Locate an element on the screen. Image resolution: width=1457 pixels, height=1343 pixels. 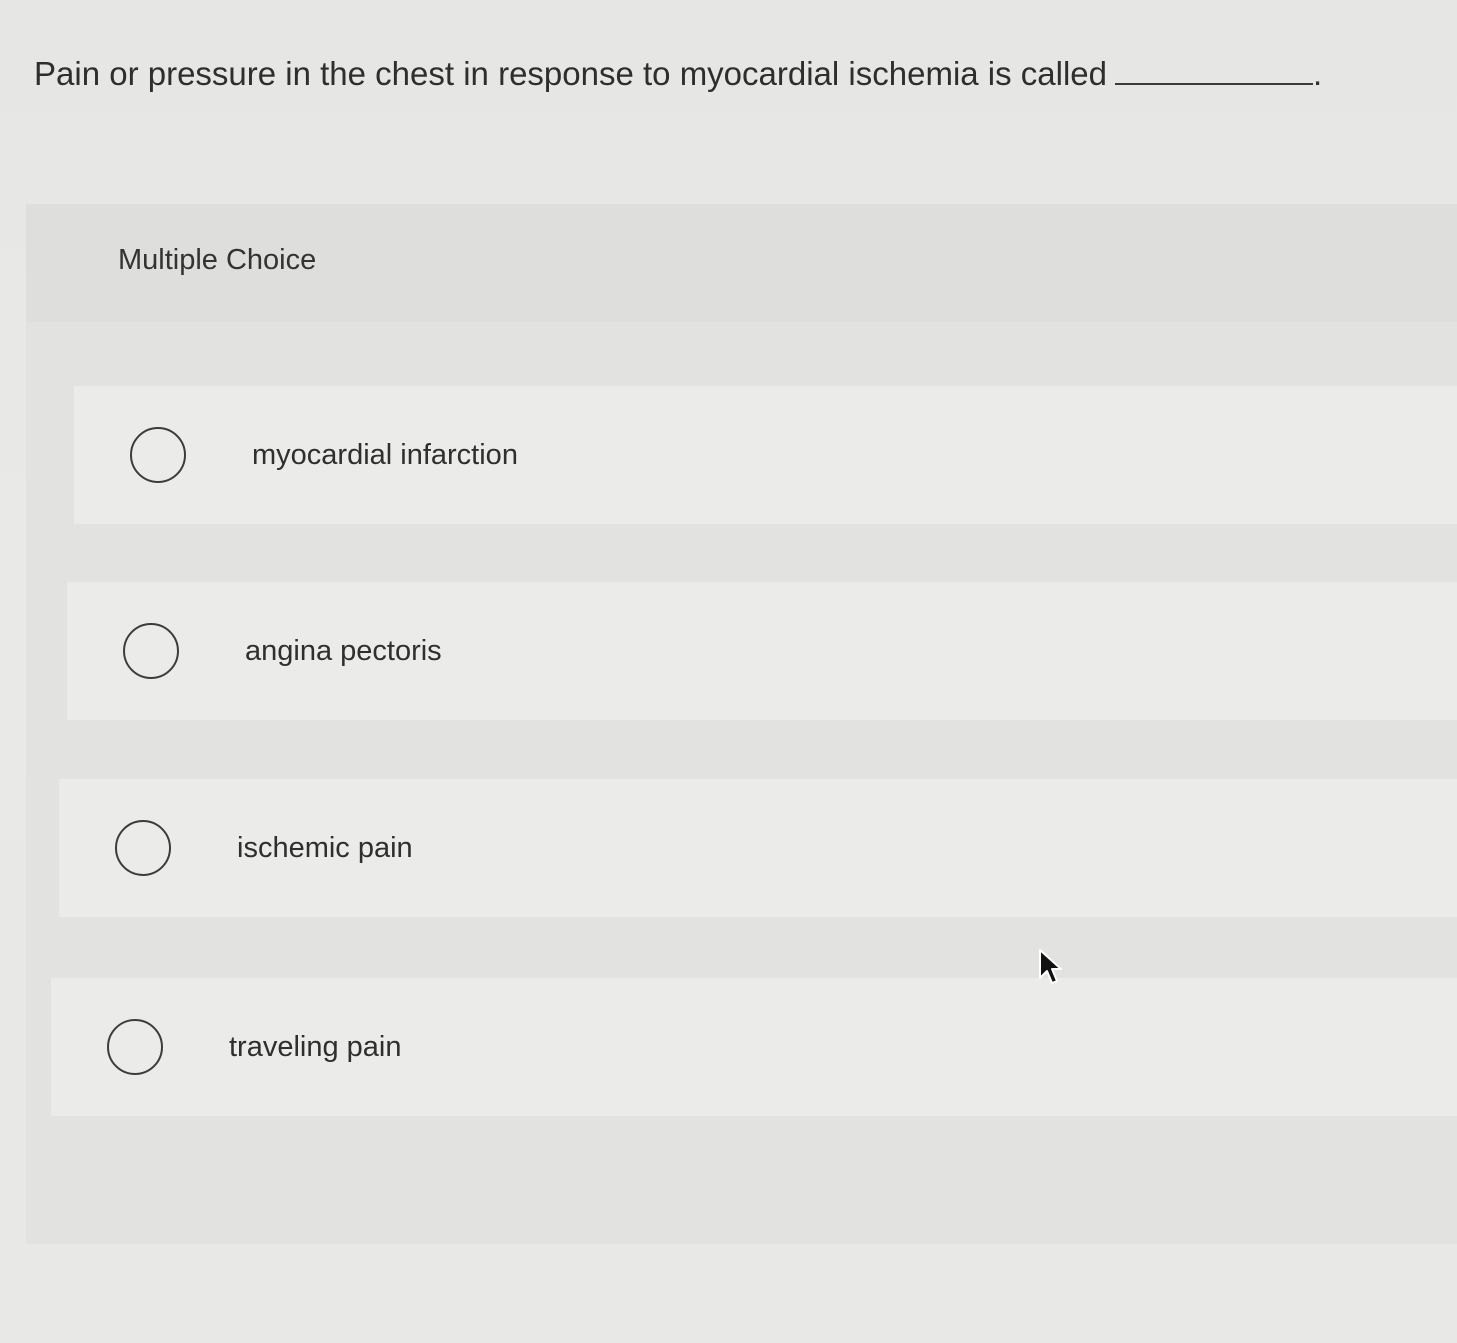
answer-option-traveling-pain: traveling pain is located at coordinates (754, 1047).